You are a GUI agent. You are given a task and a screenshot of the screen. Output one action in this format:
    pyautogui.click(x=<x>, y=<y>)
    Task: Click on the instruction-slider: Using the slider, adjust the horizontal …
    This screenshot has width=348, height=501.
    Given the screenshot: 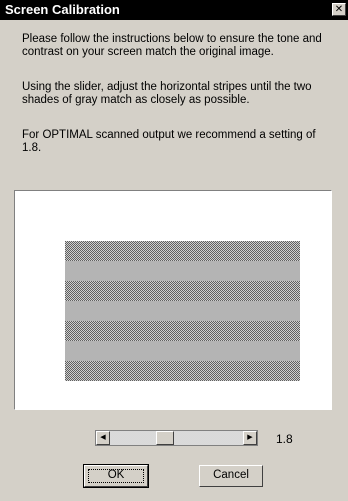 What is the action you would take?
    pyautogui.click(x=167, y=93)
    